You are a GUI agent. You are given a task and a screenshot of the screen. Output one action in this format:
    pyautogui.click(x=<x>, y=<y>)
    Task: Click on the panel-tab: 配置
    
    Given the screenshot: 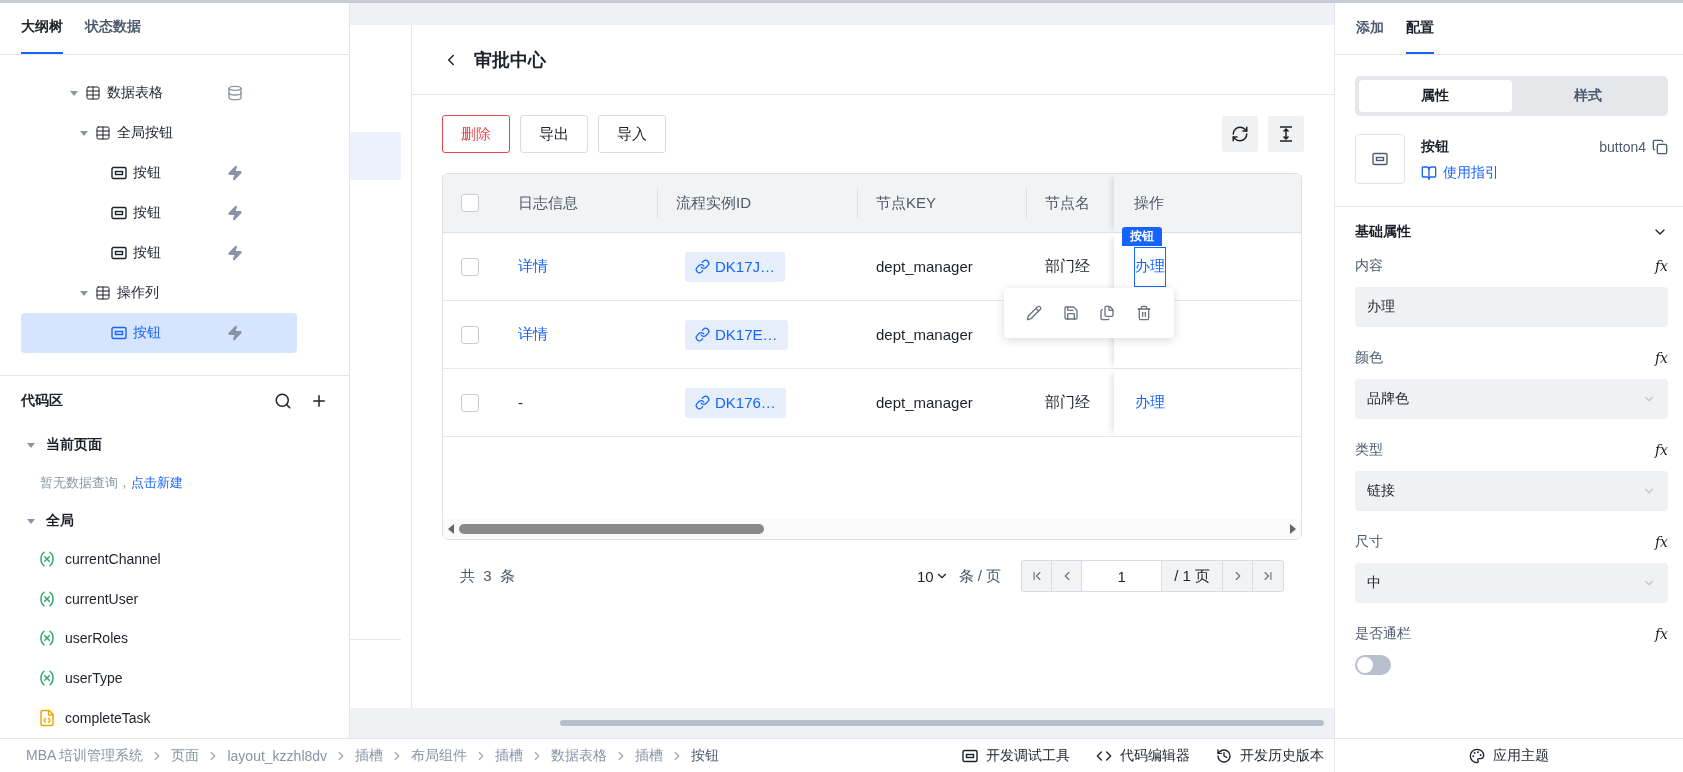 What is the action you would take?
    pyautogui.click(x=1420, y=28)
    